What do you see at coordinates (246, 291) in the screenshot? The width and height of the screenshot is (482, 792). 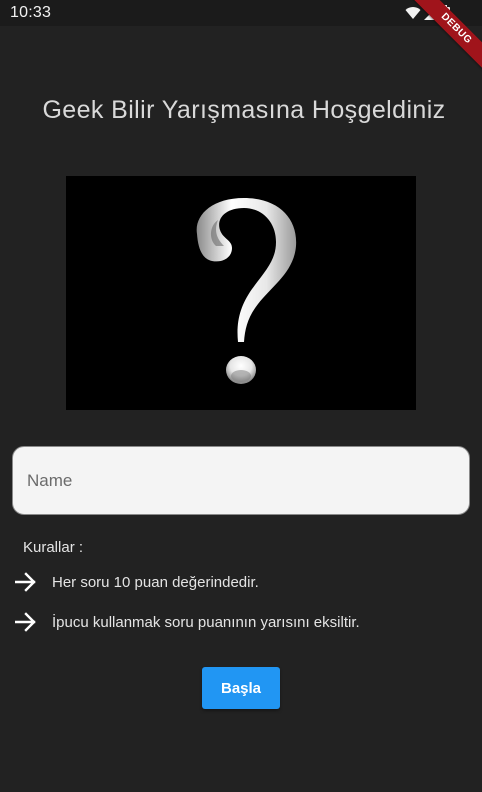 I see `question-mark-icon` at bounding box center [246, 291].